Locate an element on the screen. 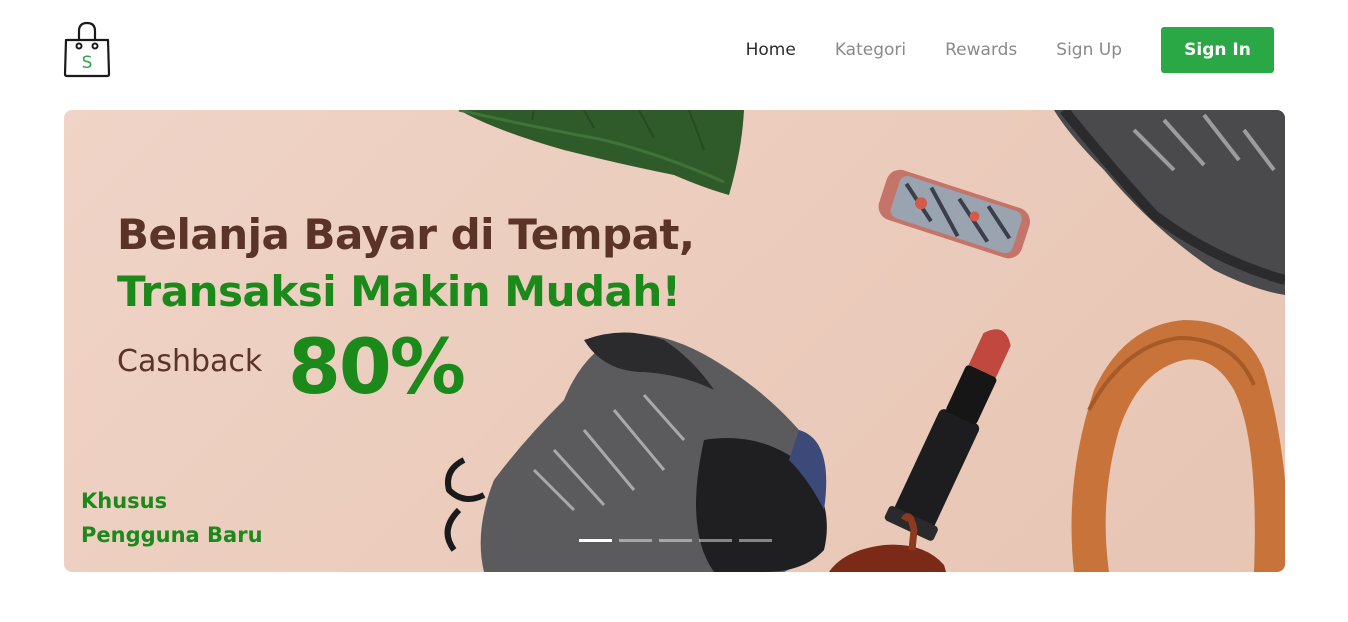  banner-headline: Belanja Bayar di Tempat, is located at coordinates (406, 234).